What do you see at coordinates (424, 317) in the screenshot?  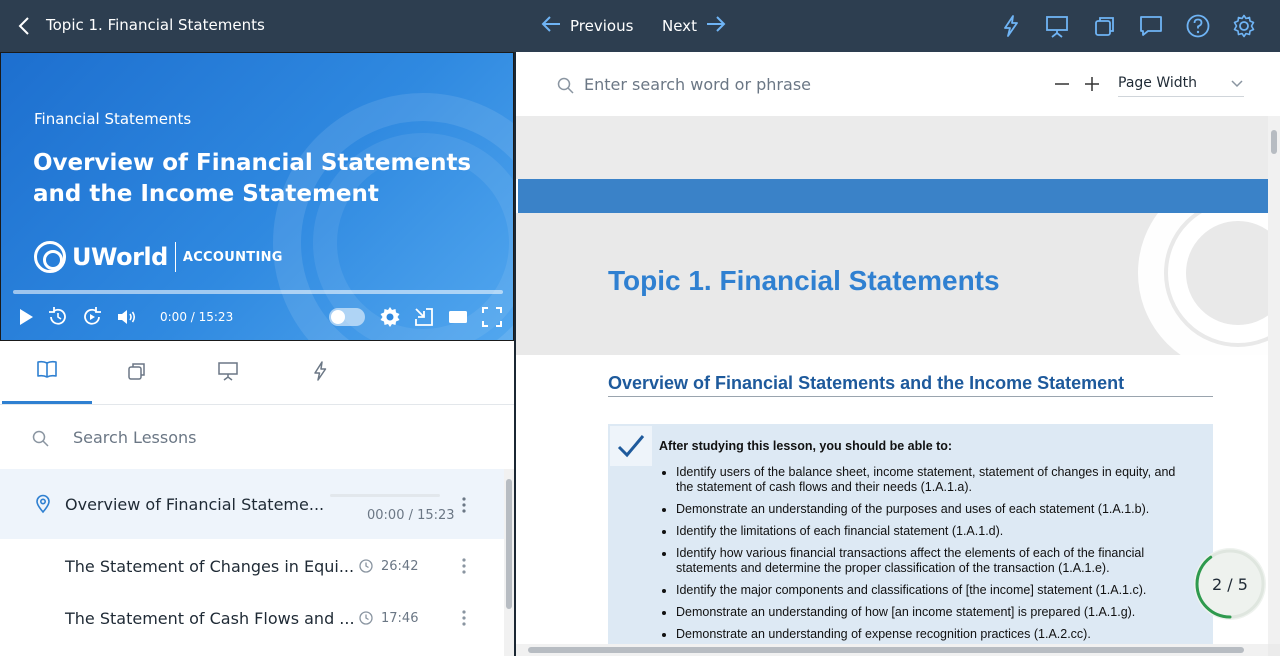 I see `picture-in-picture-icon` at bounding box center [424, 317].